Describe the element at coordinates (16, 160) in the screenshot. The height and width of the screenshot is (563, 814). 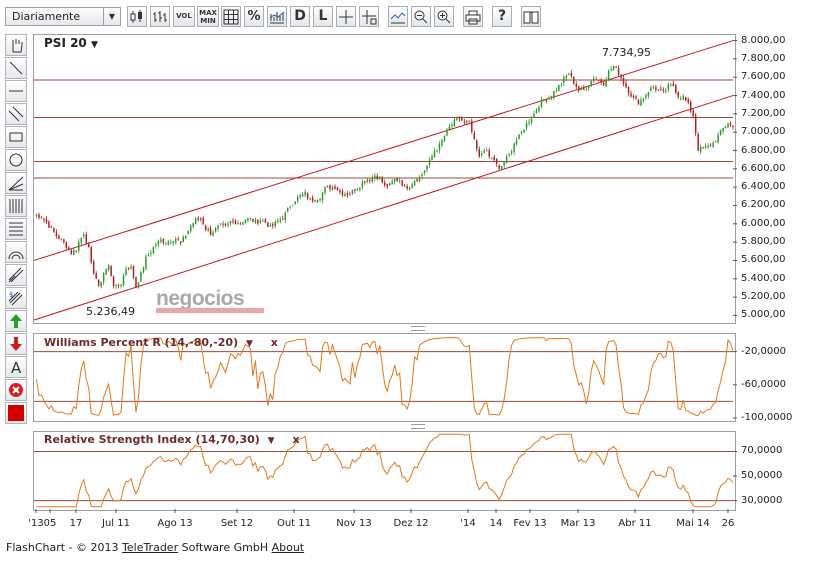
I see `ellipse-tool` at that location.